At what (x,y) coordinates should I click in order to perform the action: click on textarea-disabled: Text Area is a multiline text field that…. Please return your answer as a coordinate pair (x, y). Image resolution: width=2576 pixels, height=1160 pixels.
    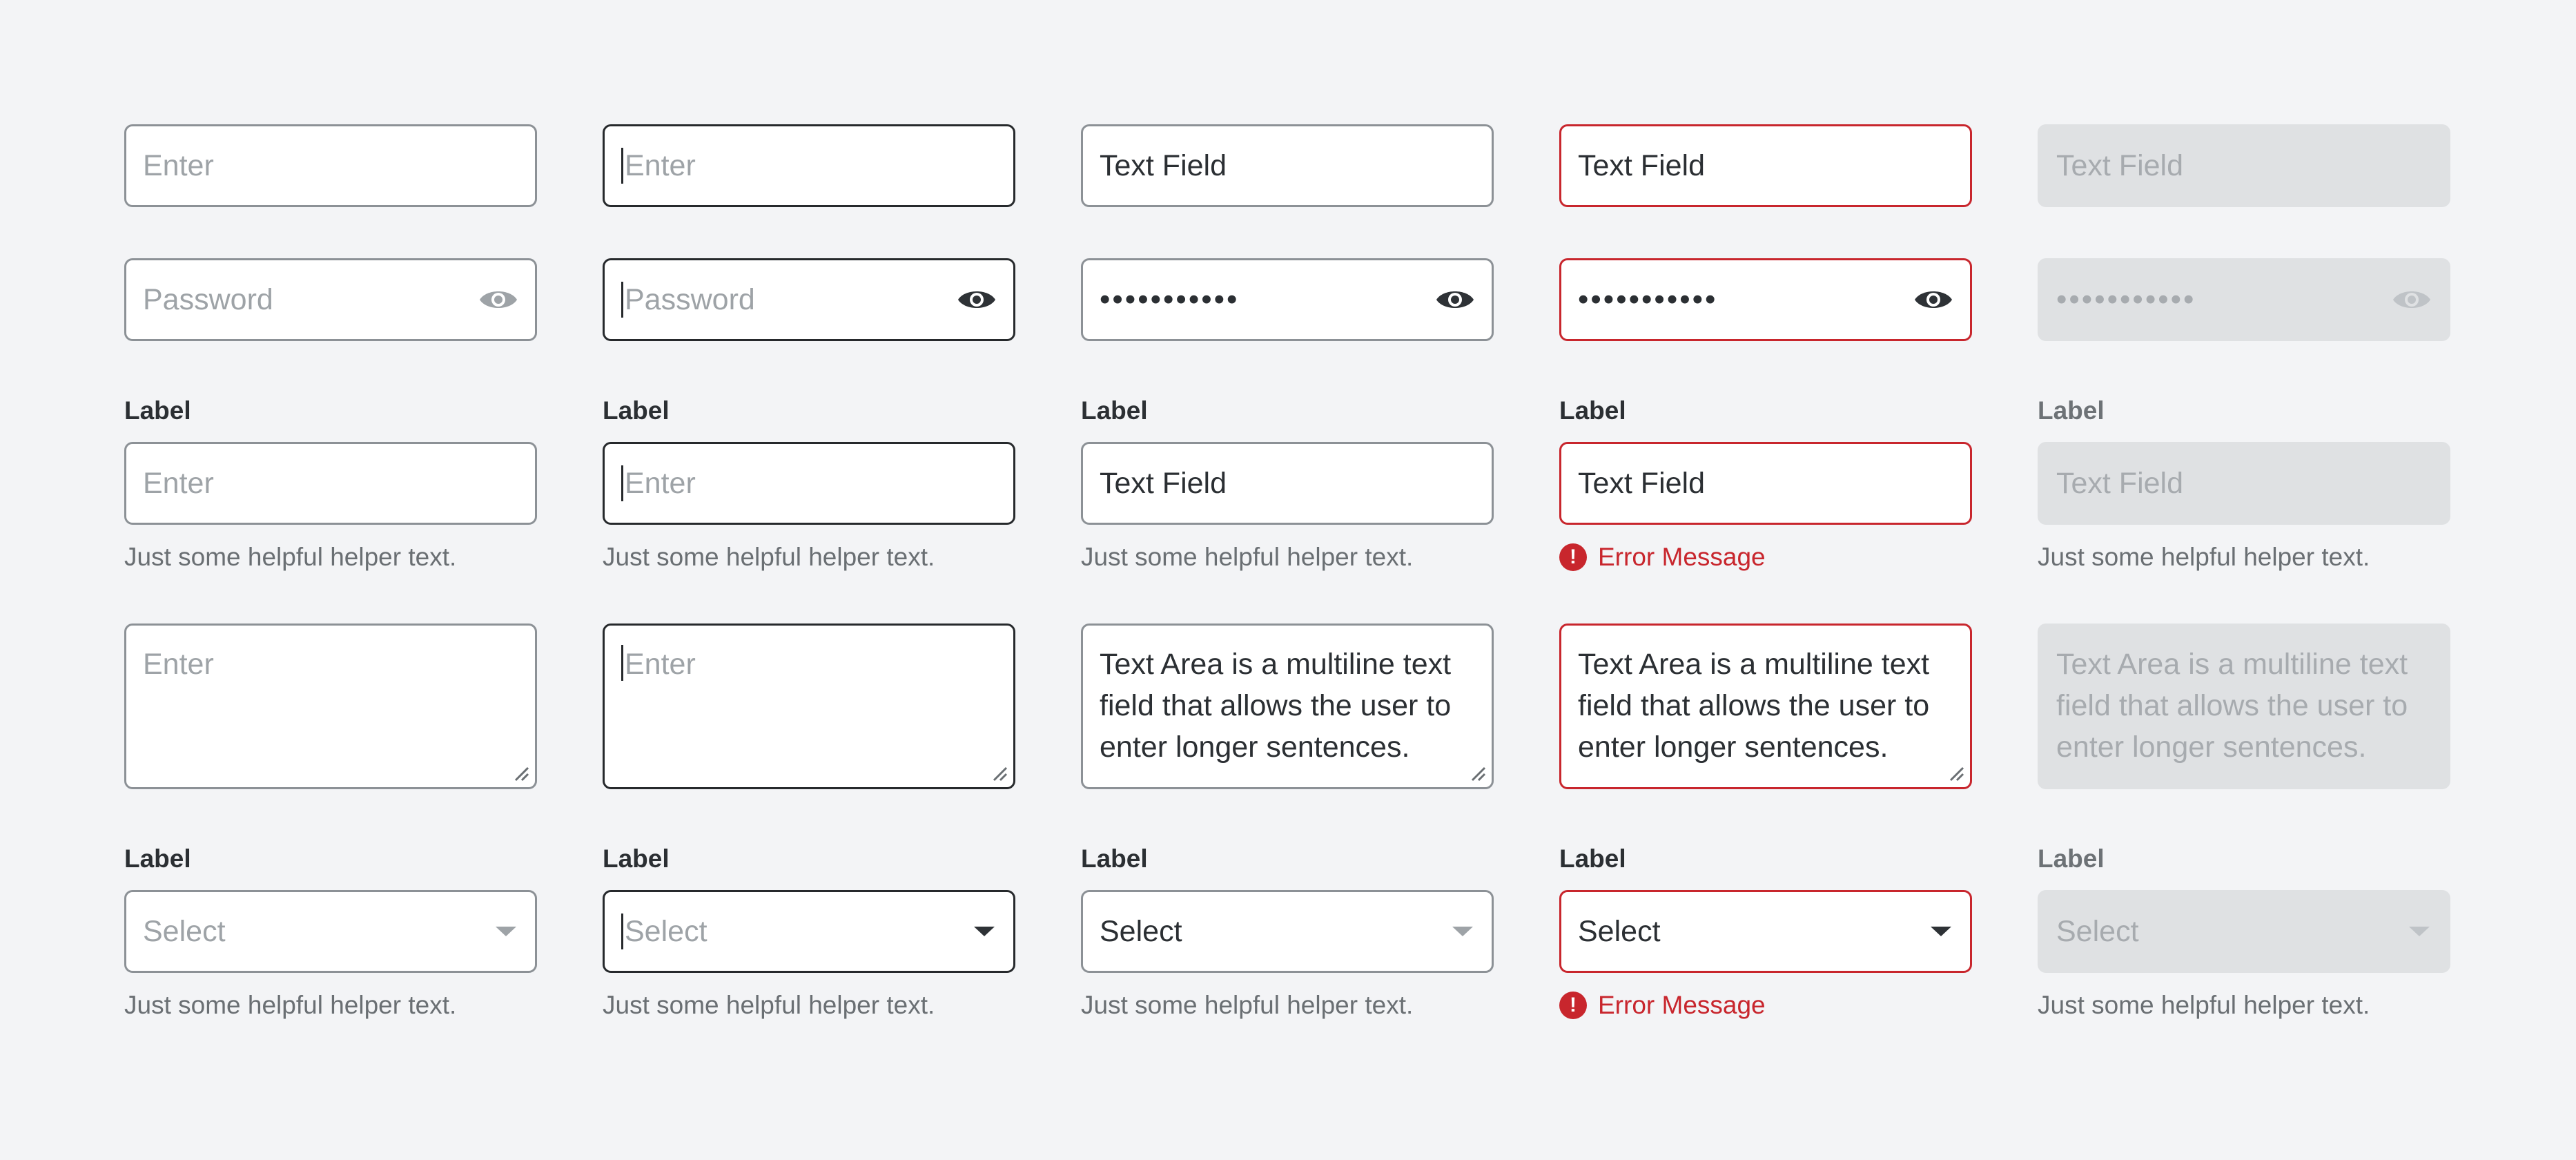
    Looking at the image, I should click on (2244, 706).